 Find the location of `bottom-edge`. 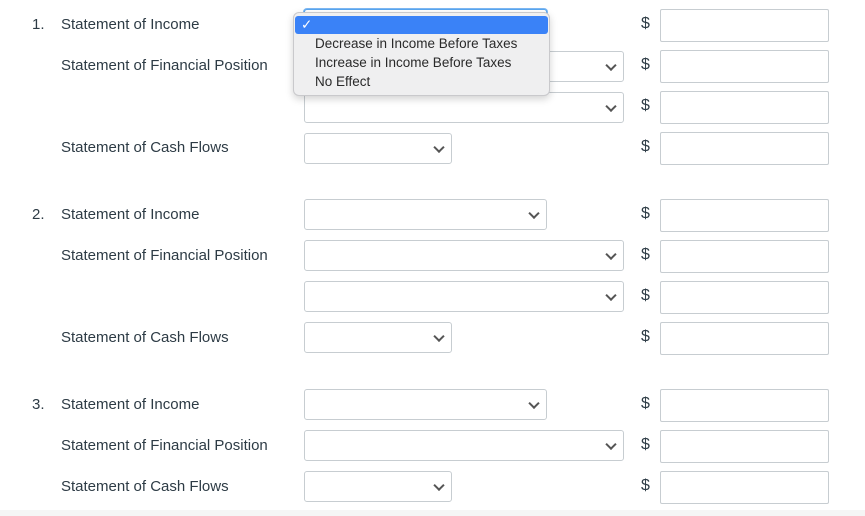

bottom-edge is located at coordinates (432, 513).